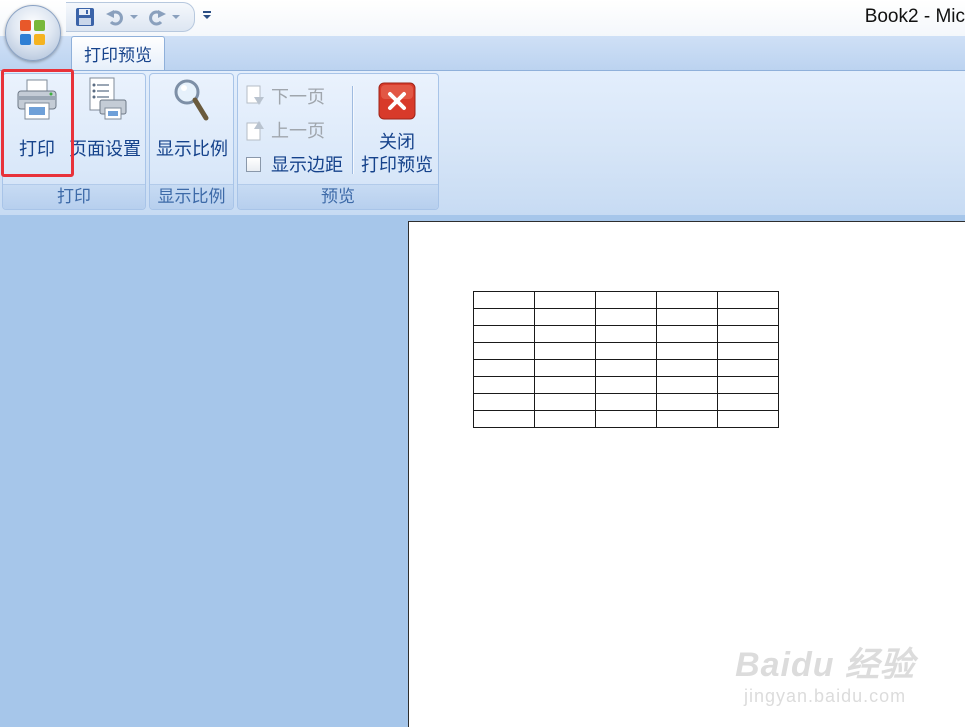 This screenshot has height=727, width=965. Describe the element at coordinates (108, 98) in the screenshot. I see `page-setup-icon` at that location.